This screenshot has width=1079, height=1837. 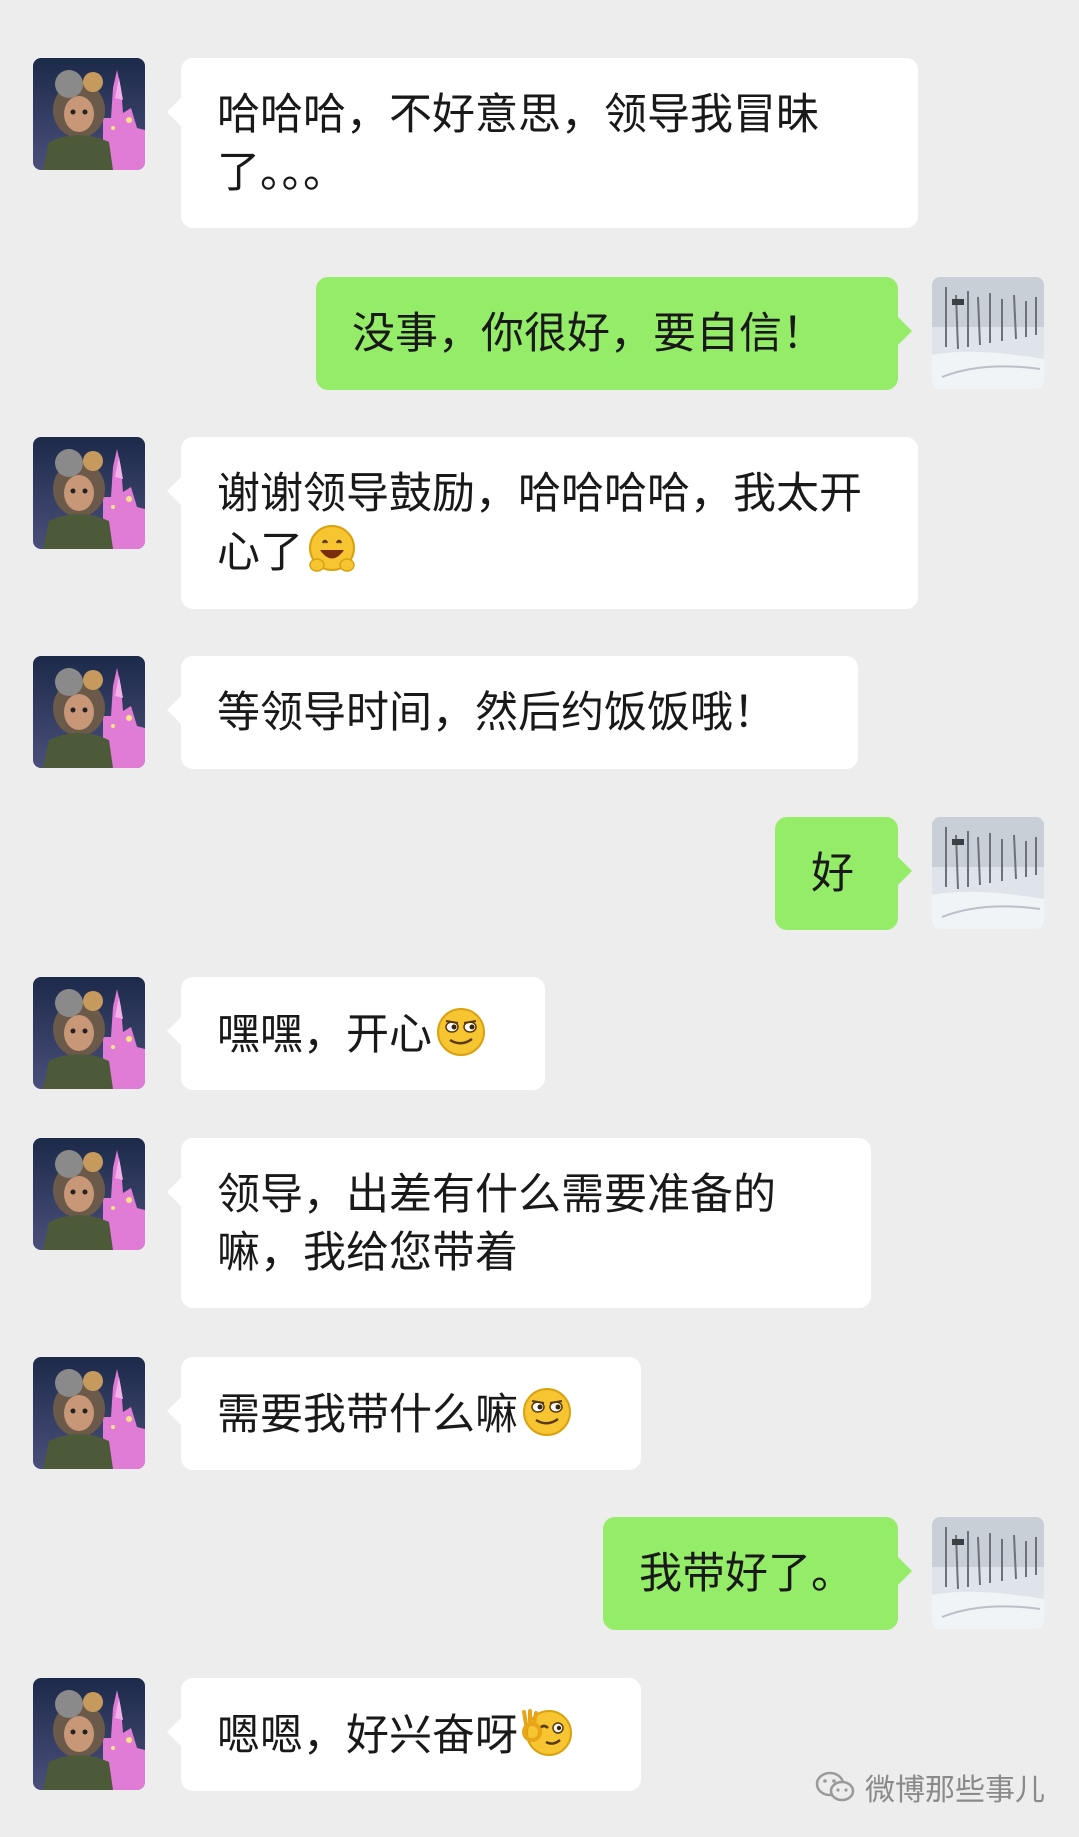 What do you see at coordinates (547, 1733) in the screenshot?
I see `ok-wink-emoji` at bounding box center [547, 1733].